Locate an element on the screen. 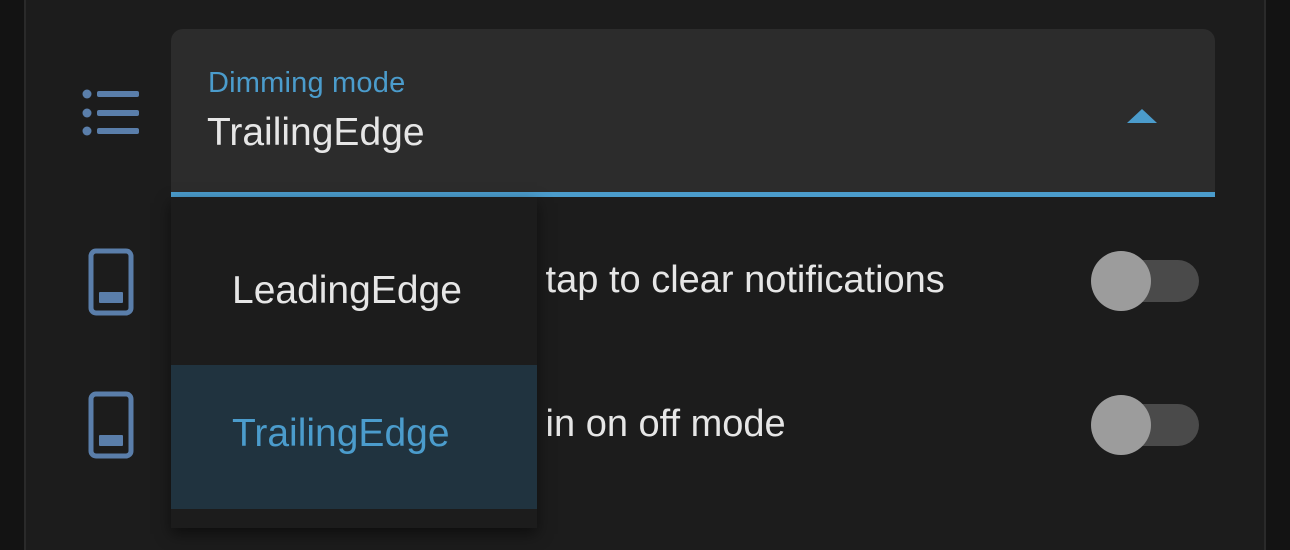 This screenshot has width=1290, height=550. option-label: TrailingEdge is located at coordinates (341, 433).